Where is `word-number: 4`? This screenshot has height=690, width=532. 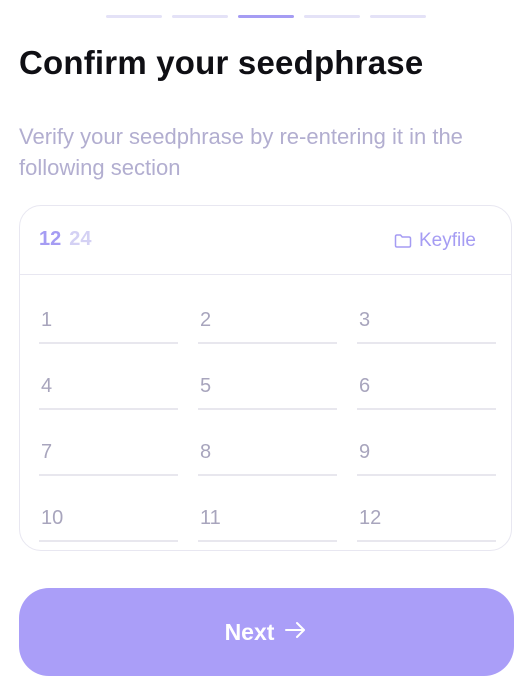
word-number: 4 is located at coordinates (47, 386).